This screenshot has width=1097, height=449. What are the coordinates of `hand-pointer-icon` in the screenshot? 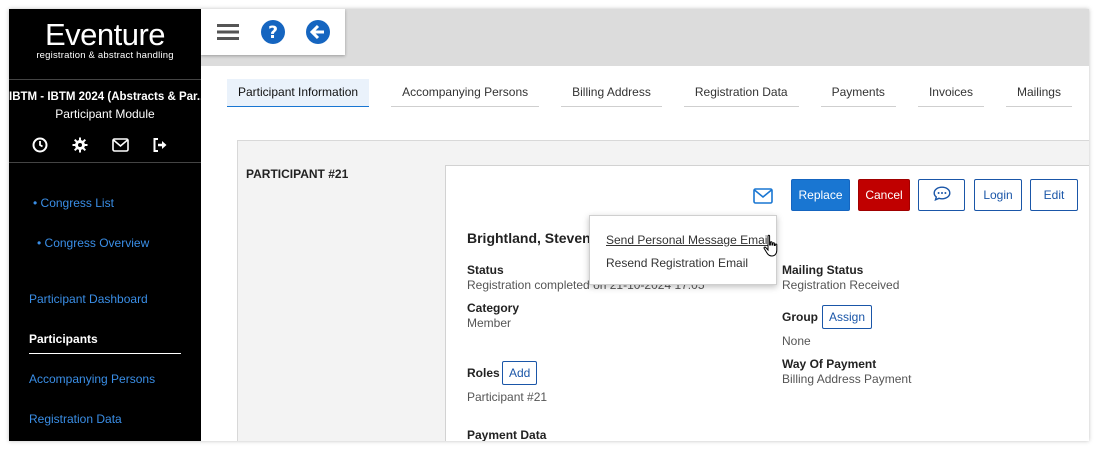 It's located at (772, 246).